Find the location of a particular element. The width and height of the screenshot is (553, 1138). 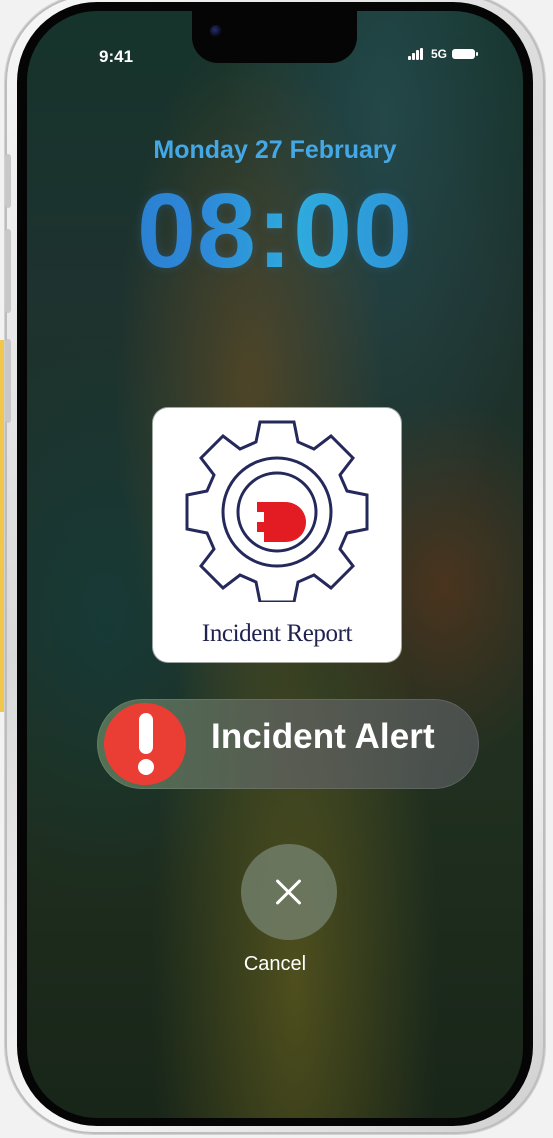

cancel-label: Cancel is located at coordinates (275, 964).